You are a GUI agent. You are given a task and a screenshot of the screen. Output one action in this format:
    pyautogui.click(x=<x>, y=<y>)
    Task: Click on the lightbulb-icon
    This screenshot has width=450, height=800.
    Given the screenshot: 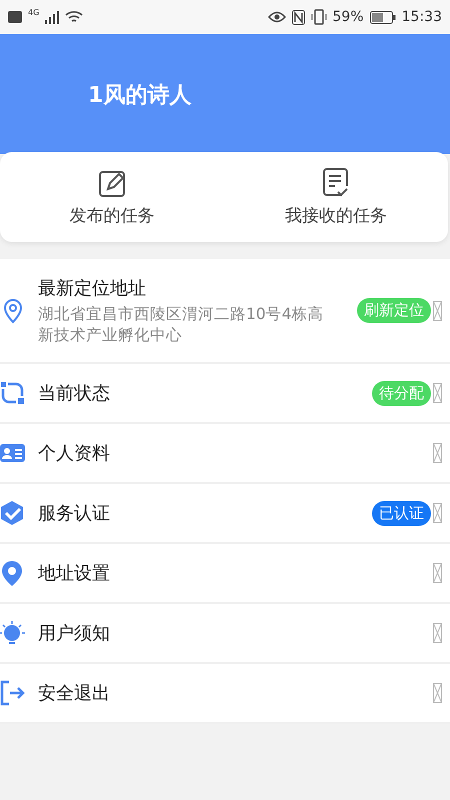 What is the action you would take?
    pyautogui.click(x=13, y=633)
    